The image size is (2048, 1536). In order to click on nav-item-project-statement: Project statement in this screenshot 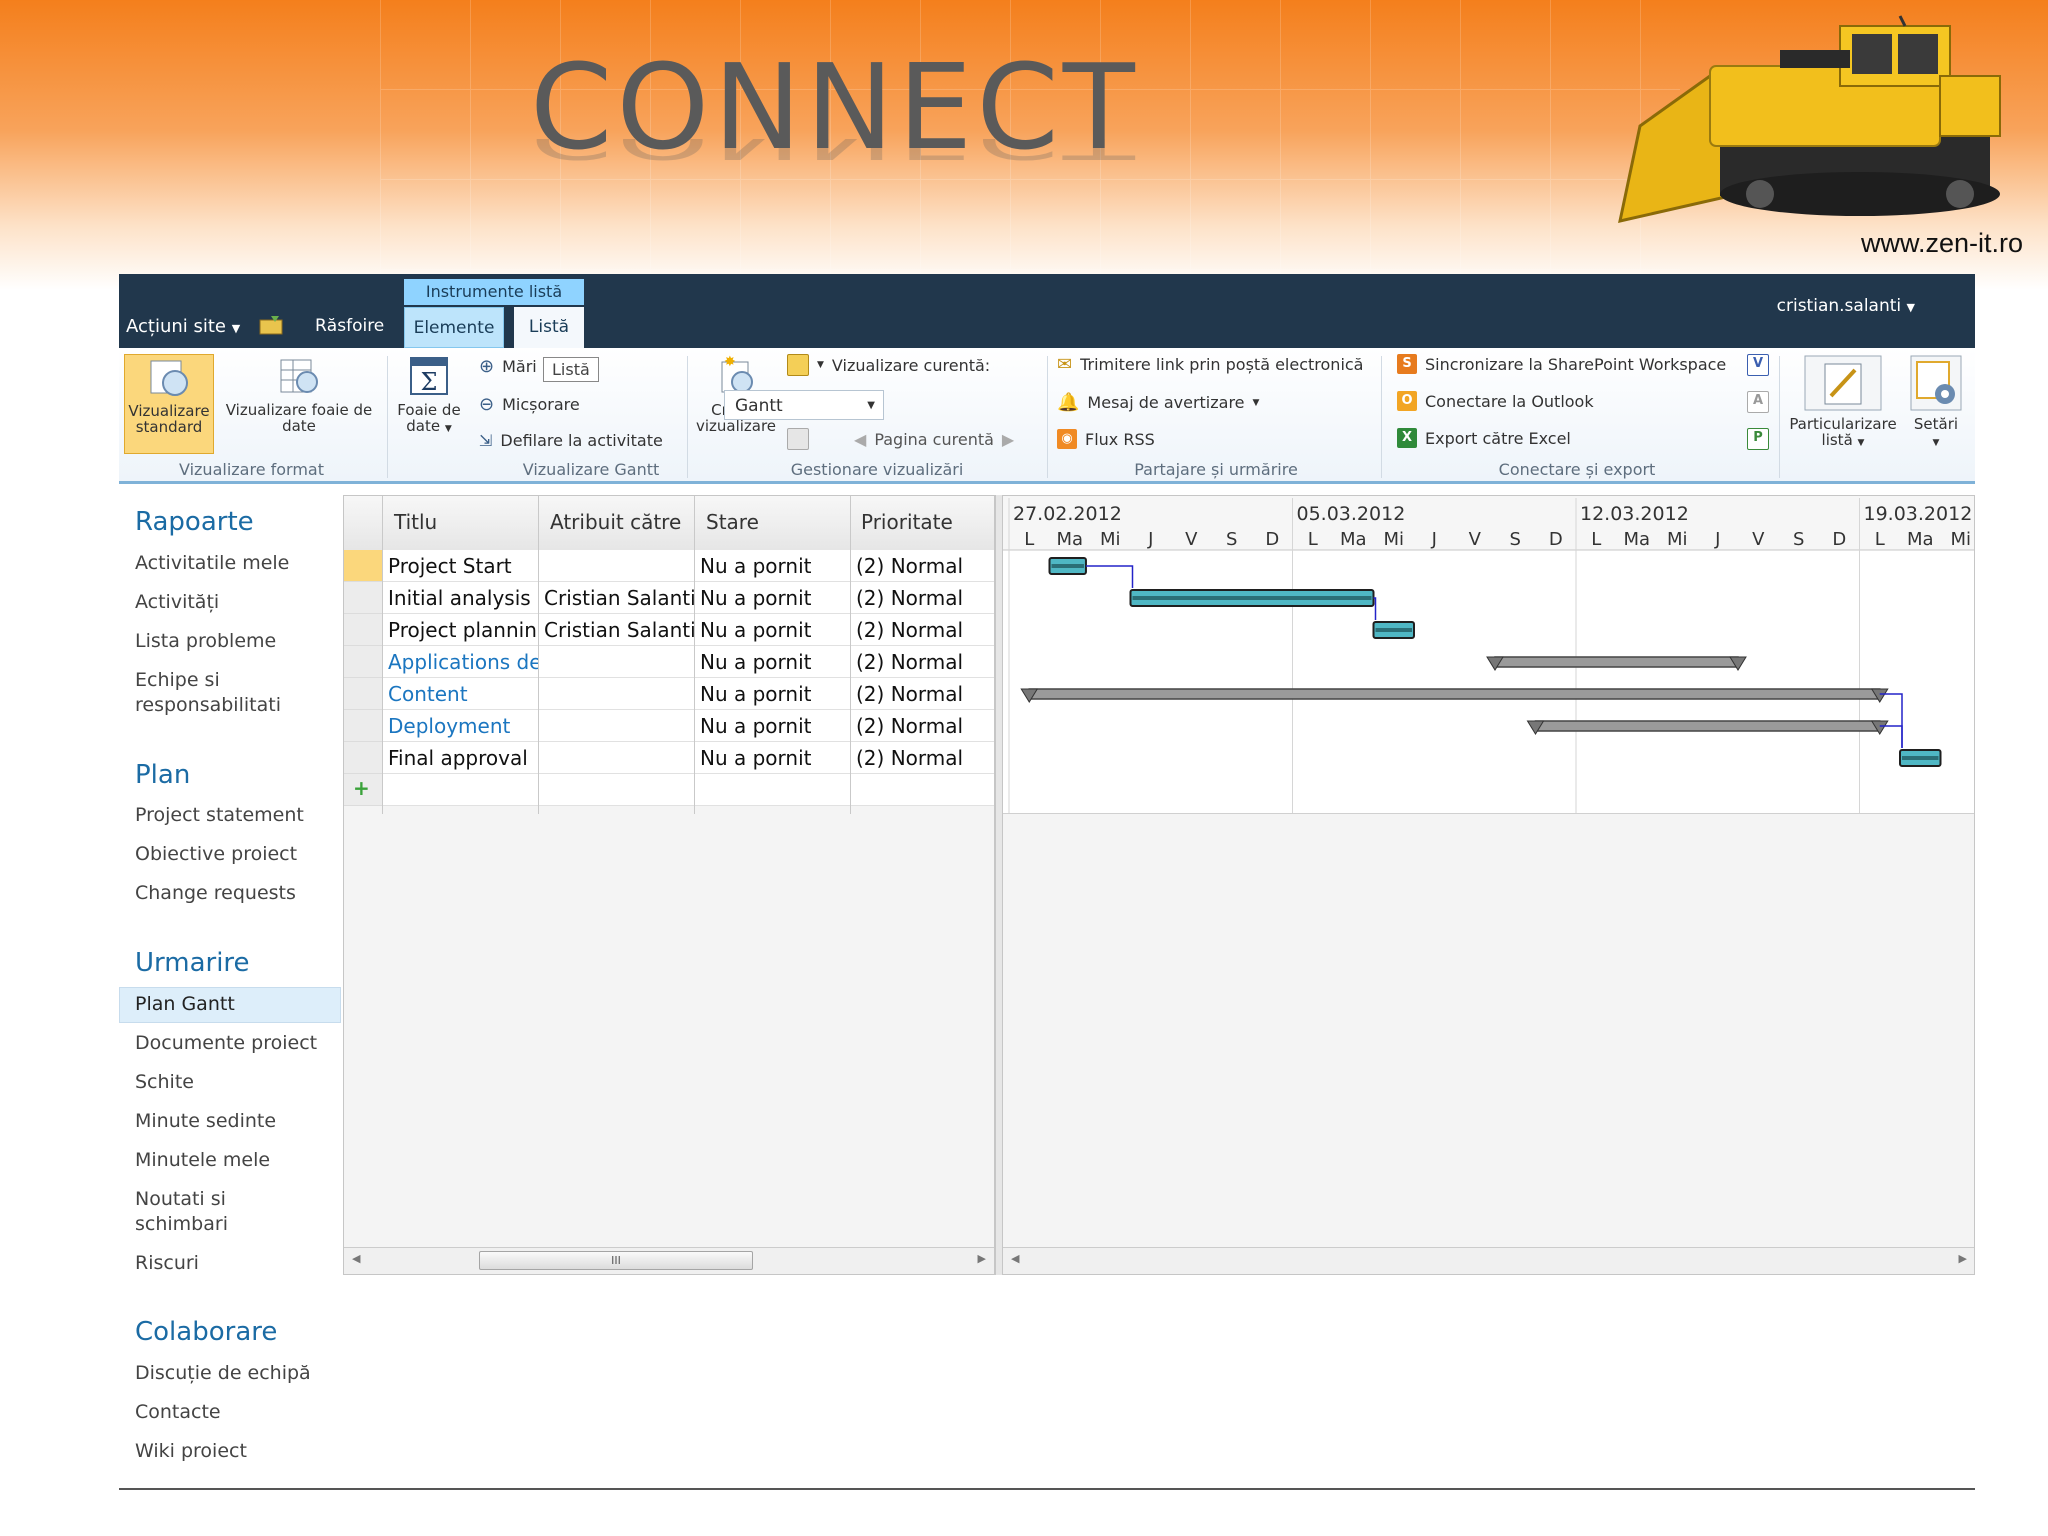, I will do `click(219, 815)`.